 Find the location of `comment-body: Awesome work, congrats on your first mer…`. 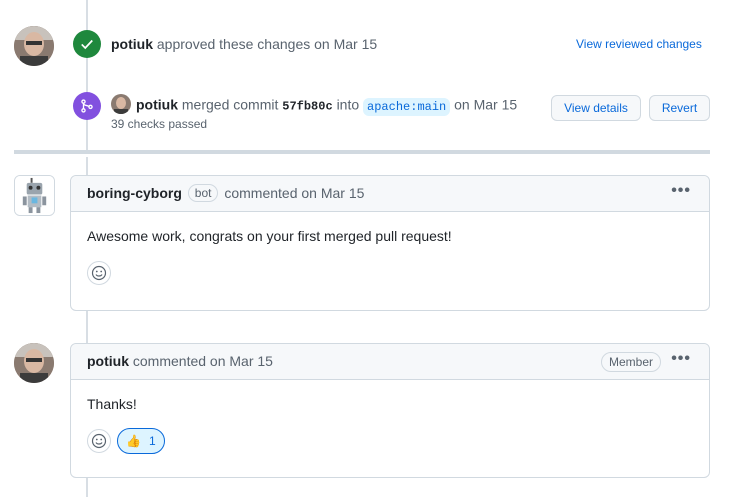

comment-body: Awesome work, congrats on your first mer… is located at coordinates (269, 236).